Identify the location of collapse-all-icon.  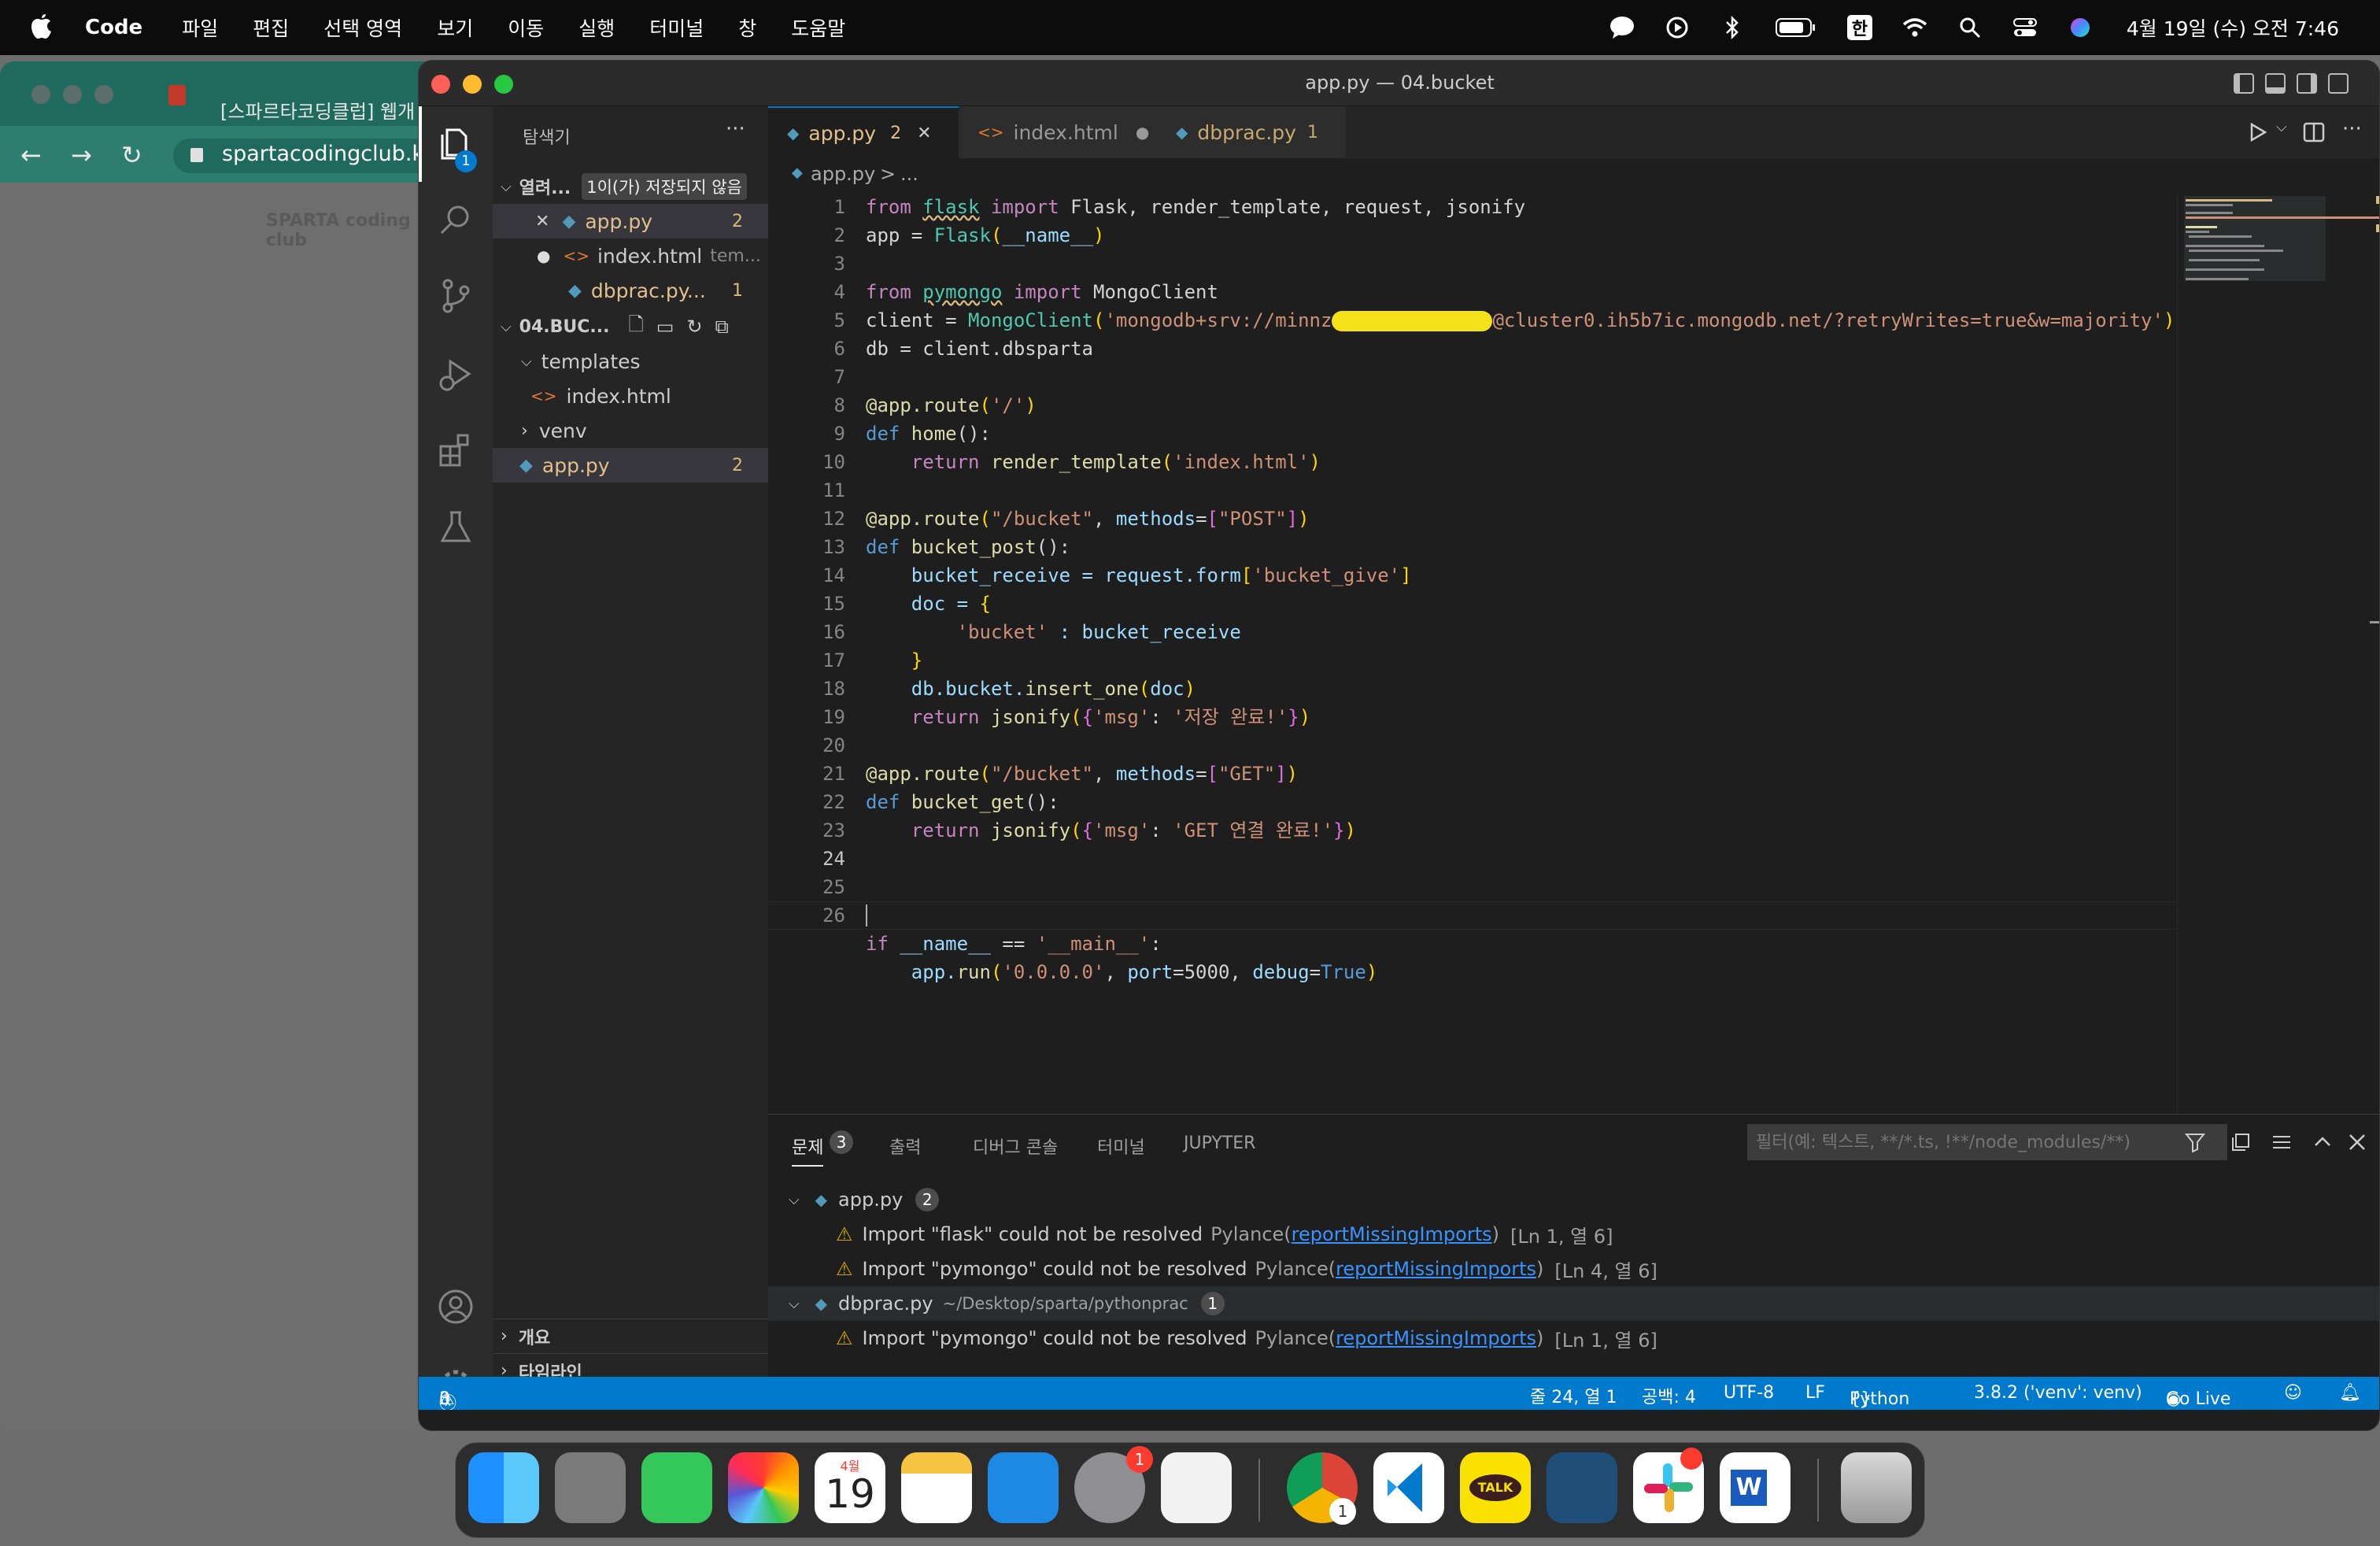
(2240, 1142).